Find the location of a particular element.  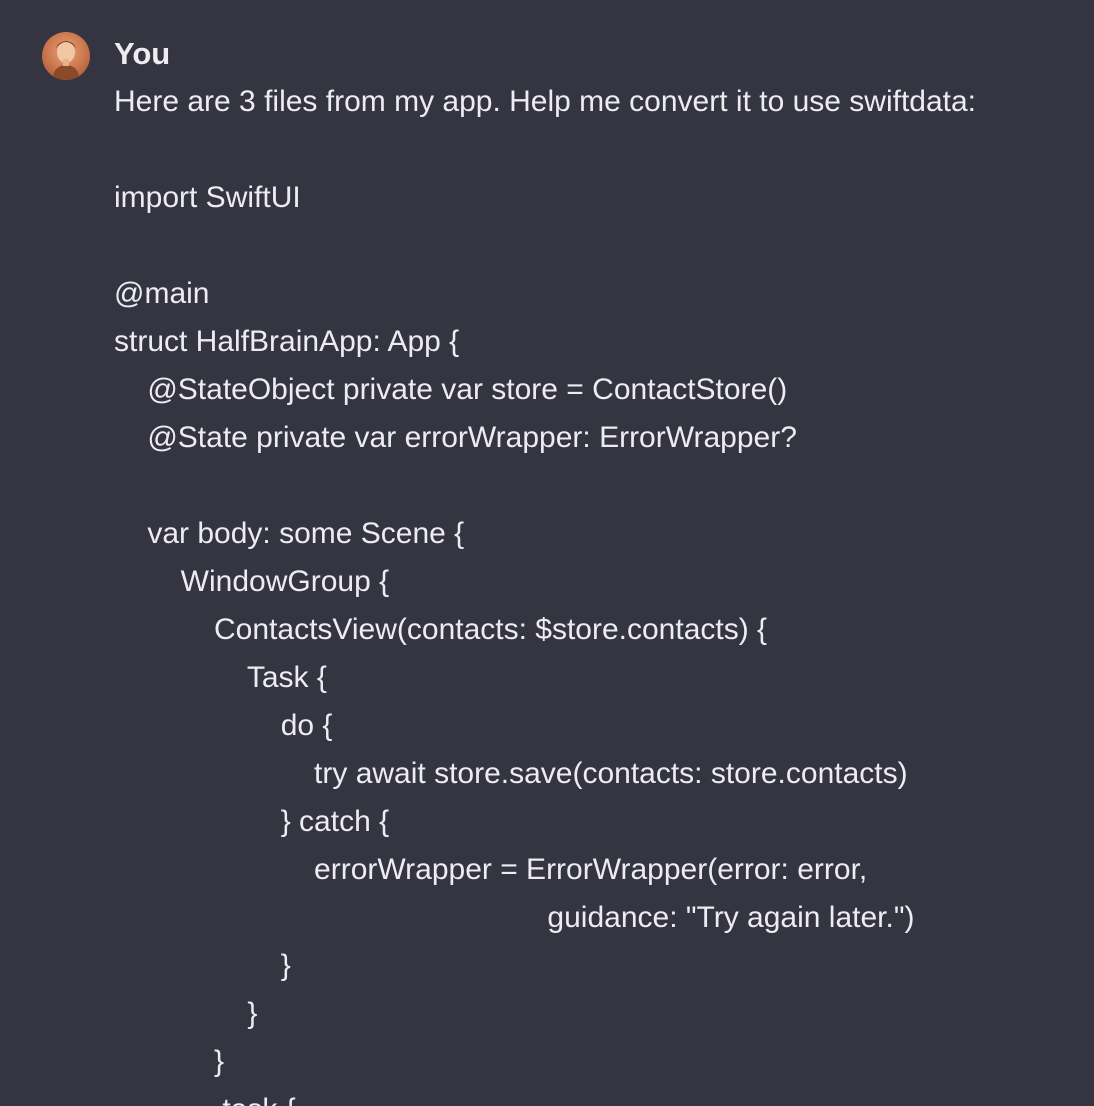

message-line: @main is located at coordinates (162, 293).